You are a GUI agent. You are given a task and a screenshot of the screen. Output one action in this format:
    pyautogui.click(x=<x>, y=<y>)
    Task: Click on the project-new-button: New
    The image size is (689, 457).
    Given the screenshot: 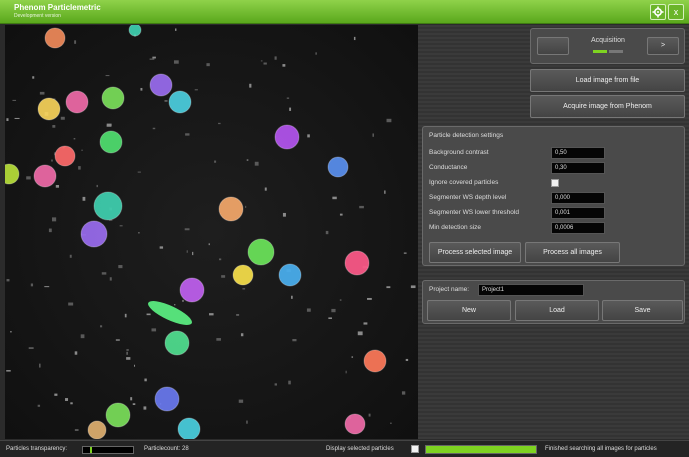 What is the action you would take?
    pyautogui.click(x=469, y=310)
    